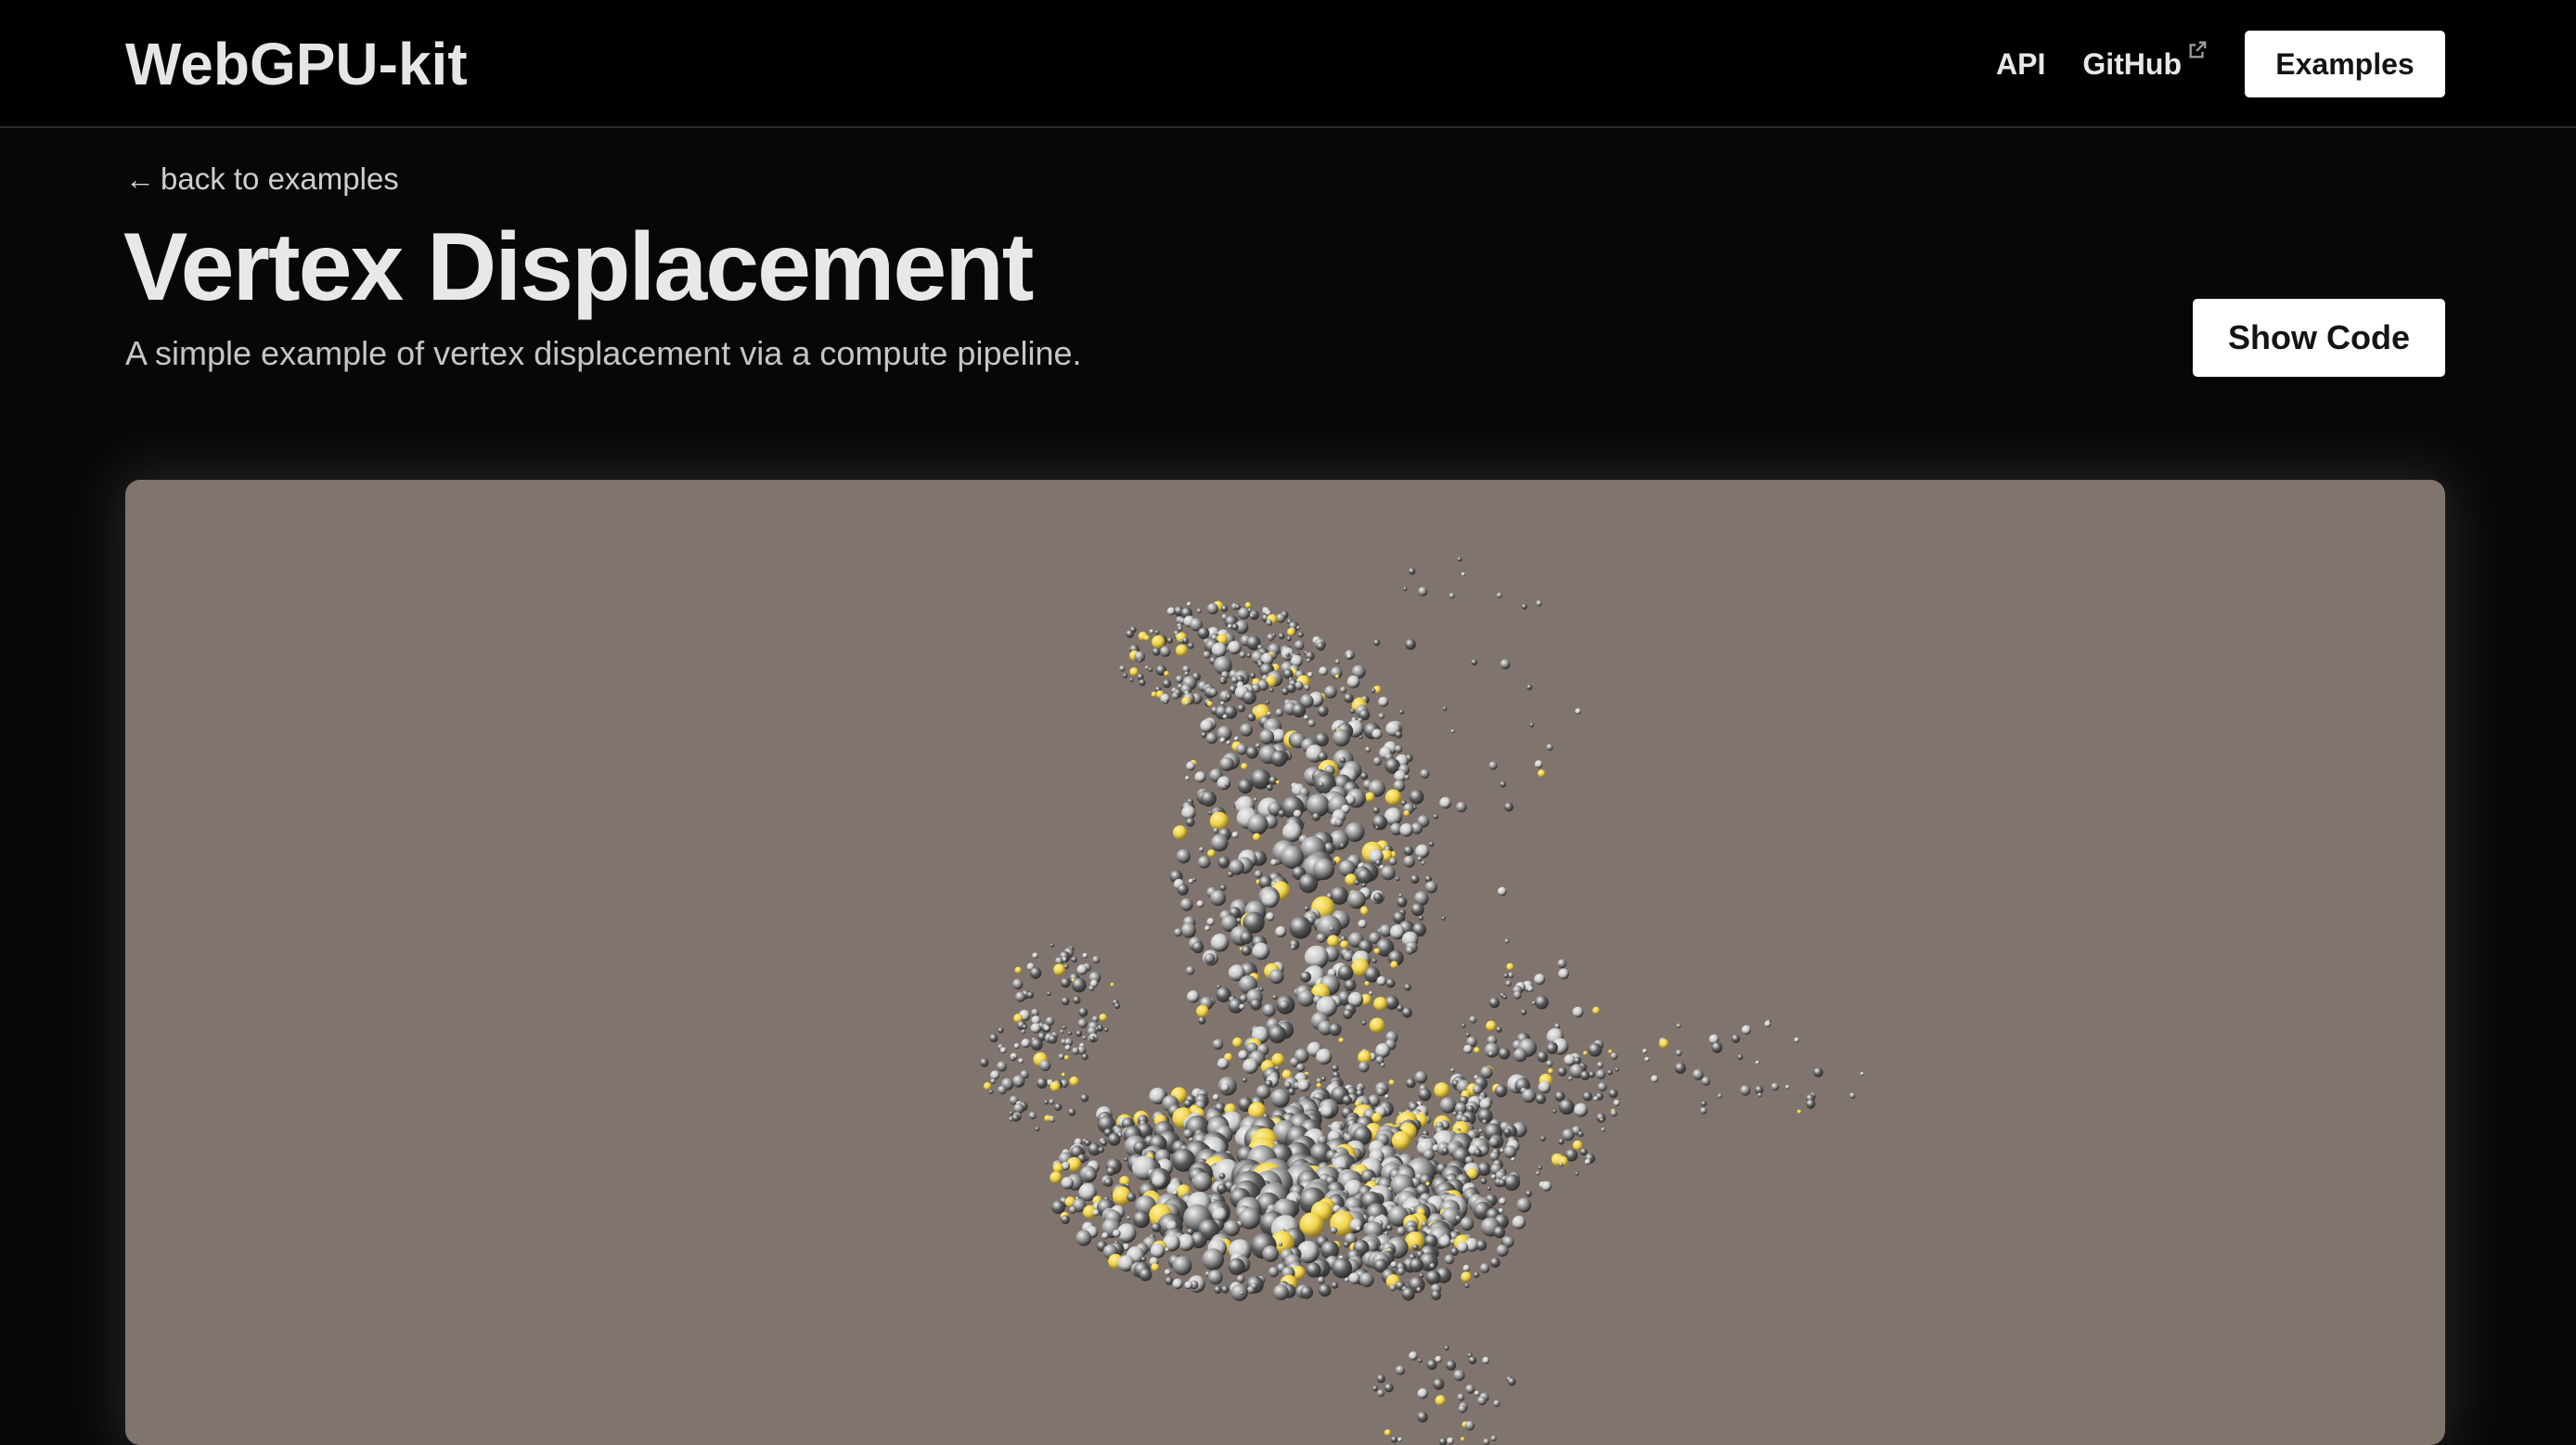  Describe the element at coordinates (2319, 338) in the screenshot. I see `show-code-button: Show Code` at that location.